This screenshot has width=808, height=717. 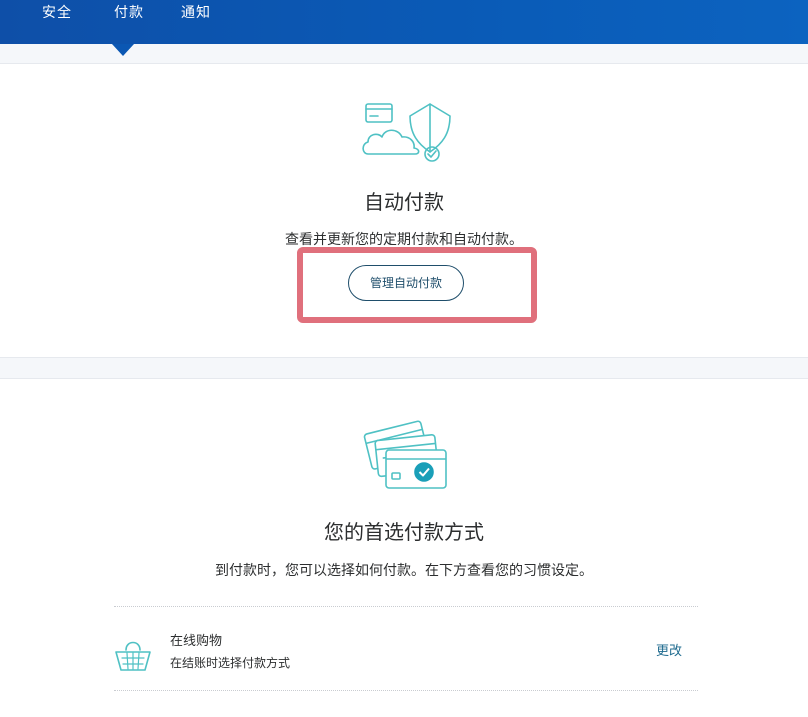 What do you see at coordinates (133, 656) in the screenshot?
I see `shopping-basket-icon` at bounding box center [133, 656].